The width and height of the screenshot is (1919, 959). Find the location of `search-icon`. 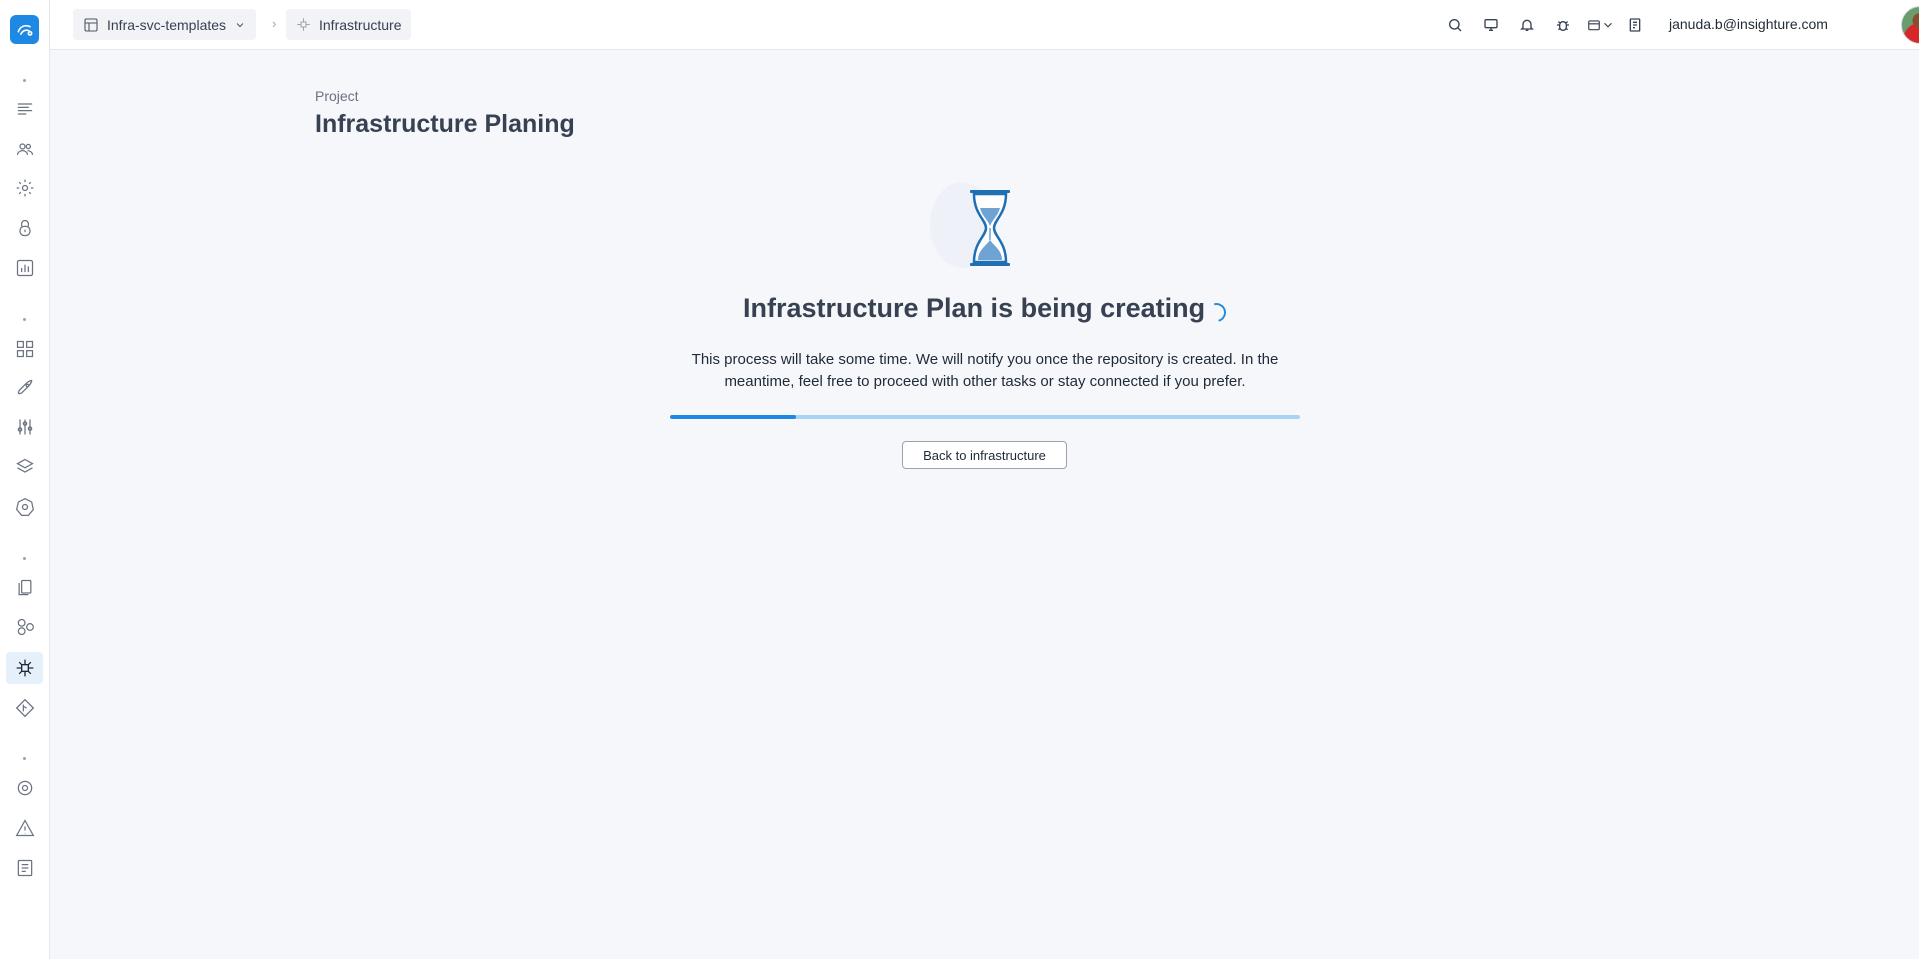

search-icon is located at coordinates (1455, 25).